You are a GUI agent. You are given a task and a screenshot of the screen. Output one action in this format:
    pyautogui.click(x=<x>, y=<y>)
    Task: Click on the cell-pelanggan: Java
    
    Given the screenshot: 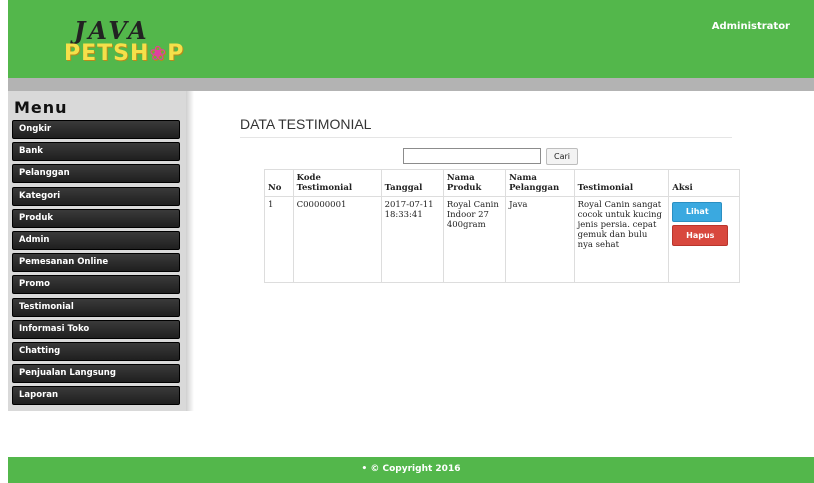 What is the action you would take?
    pyautogui.click(x=540, y=239)
    